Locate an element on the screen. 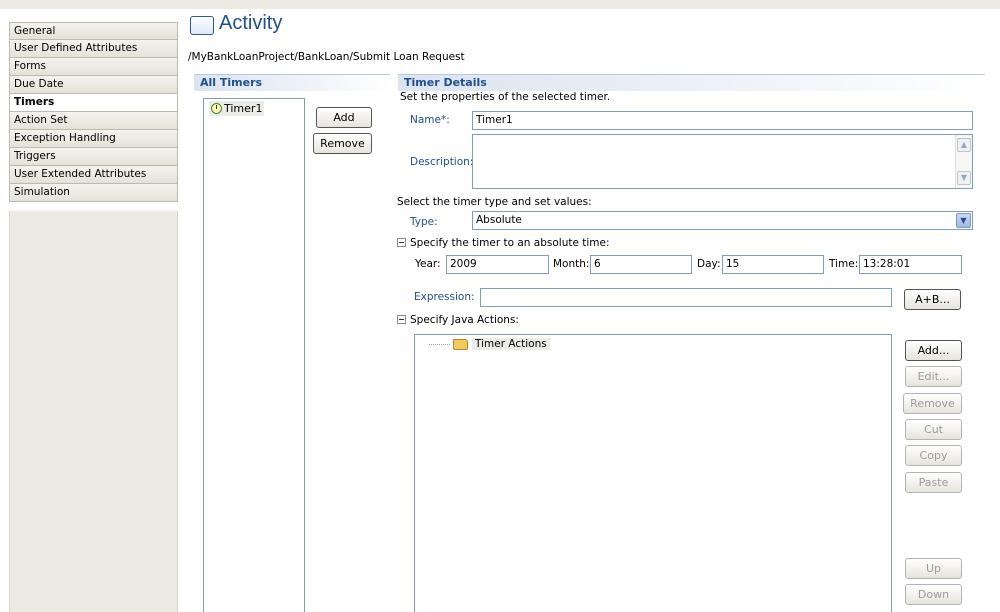  year-field: 2009 is located at coordinates (497, 264).